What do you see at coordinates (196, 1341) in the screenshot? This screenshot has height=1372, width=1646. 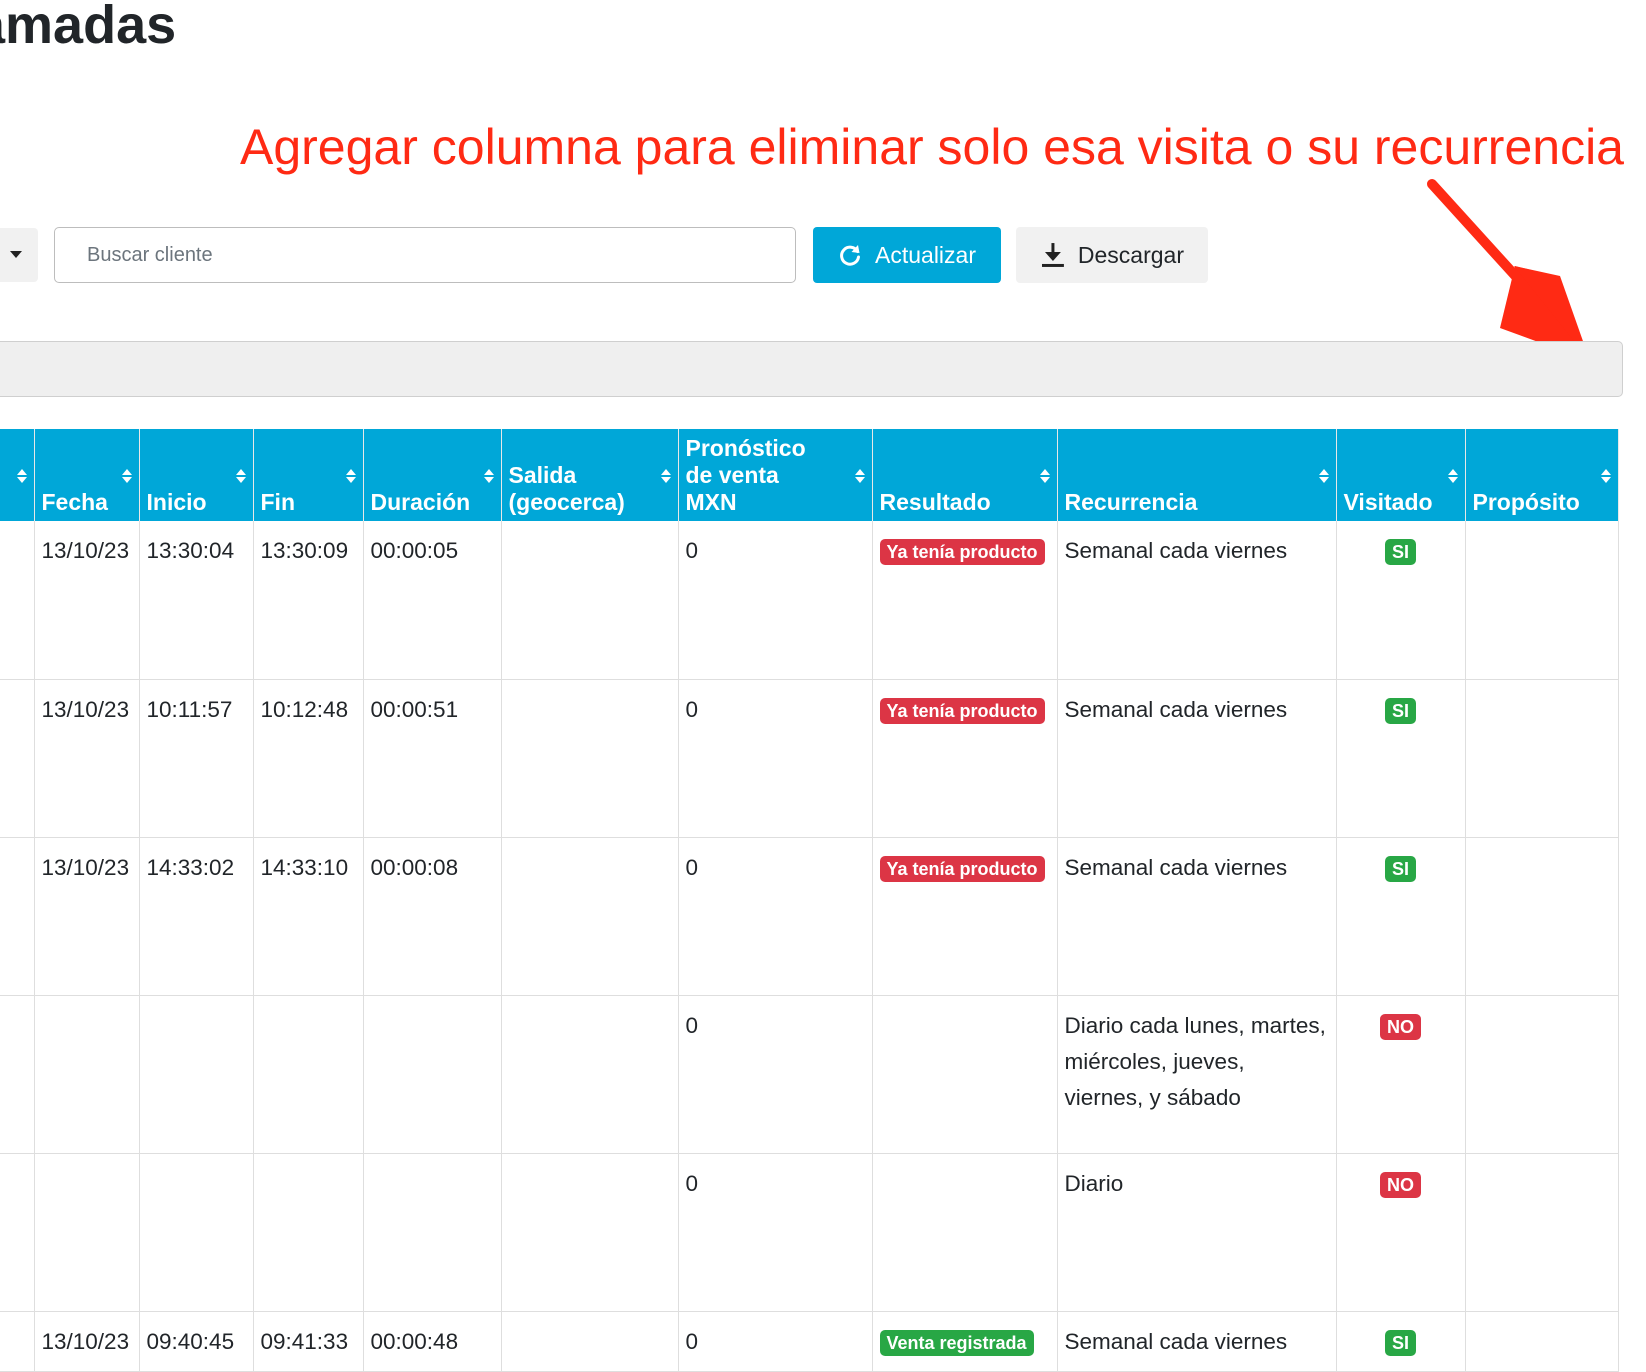 I see `cell-inicio: 09:40:45` at bounding box center [196, 1341].